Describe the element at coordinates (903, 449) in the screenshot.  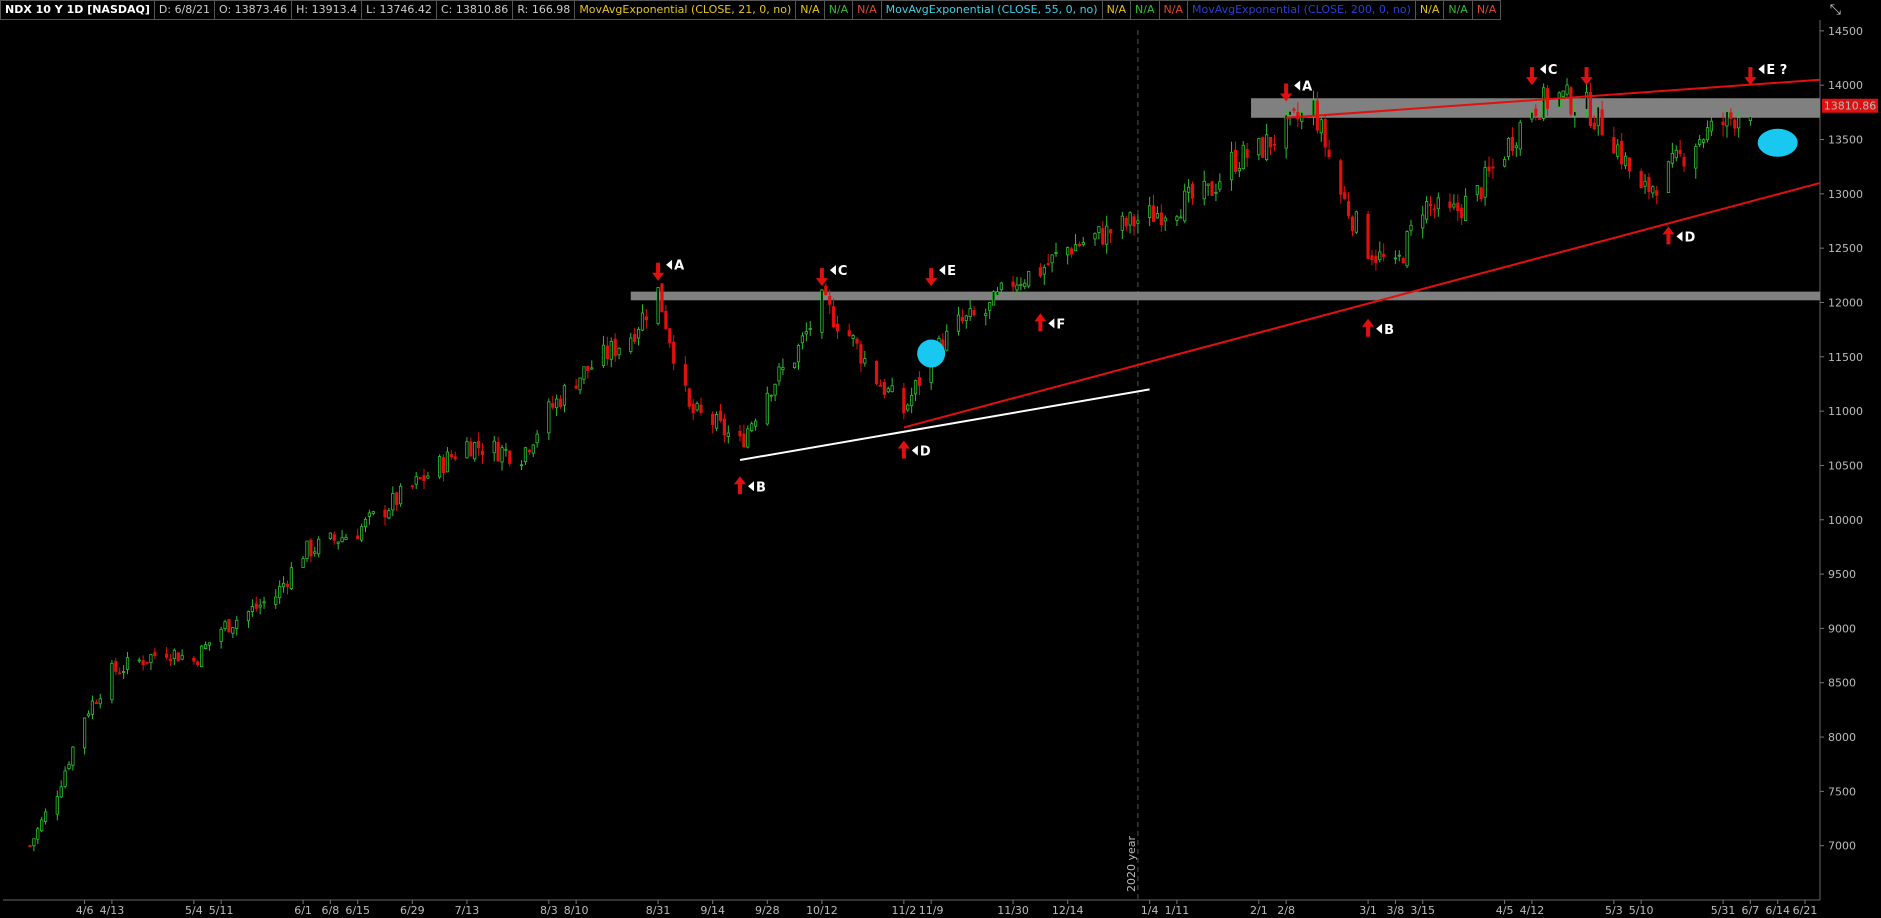
I see `up-arrow-icon` at that location.